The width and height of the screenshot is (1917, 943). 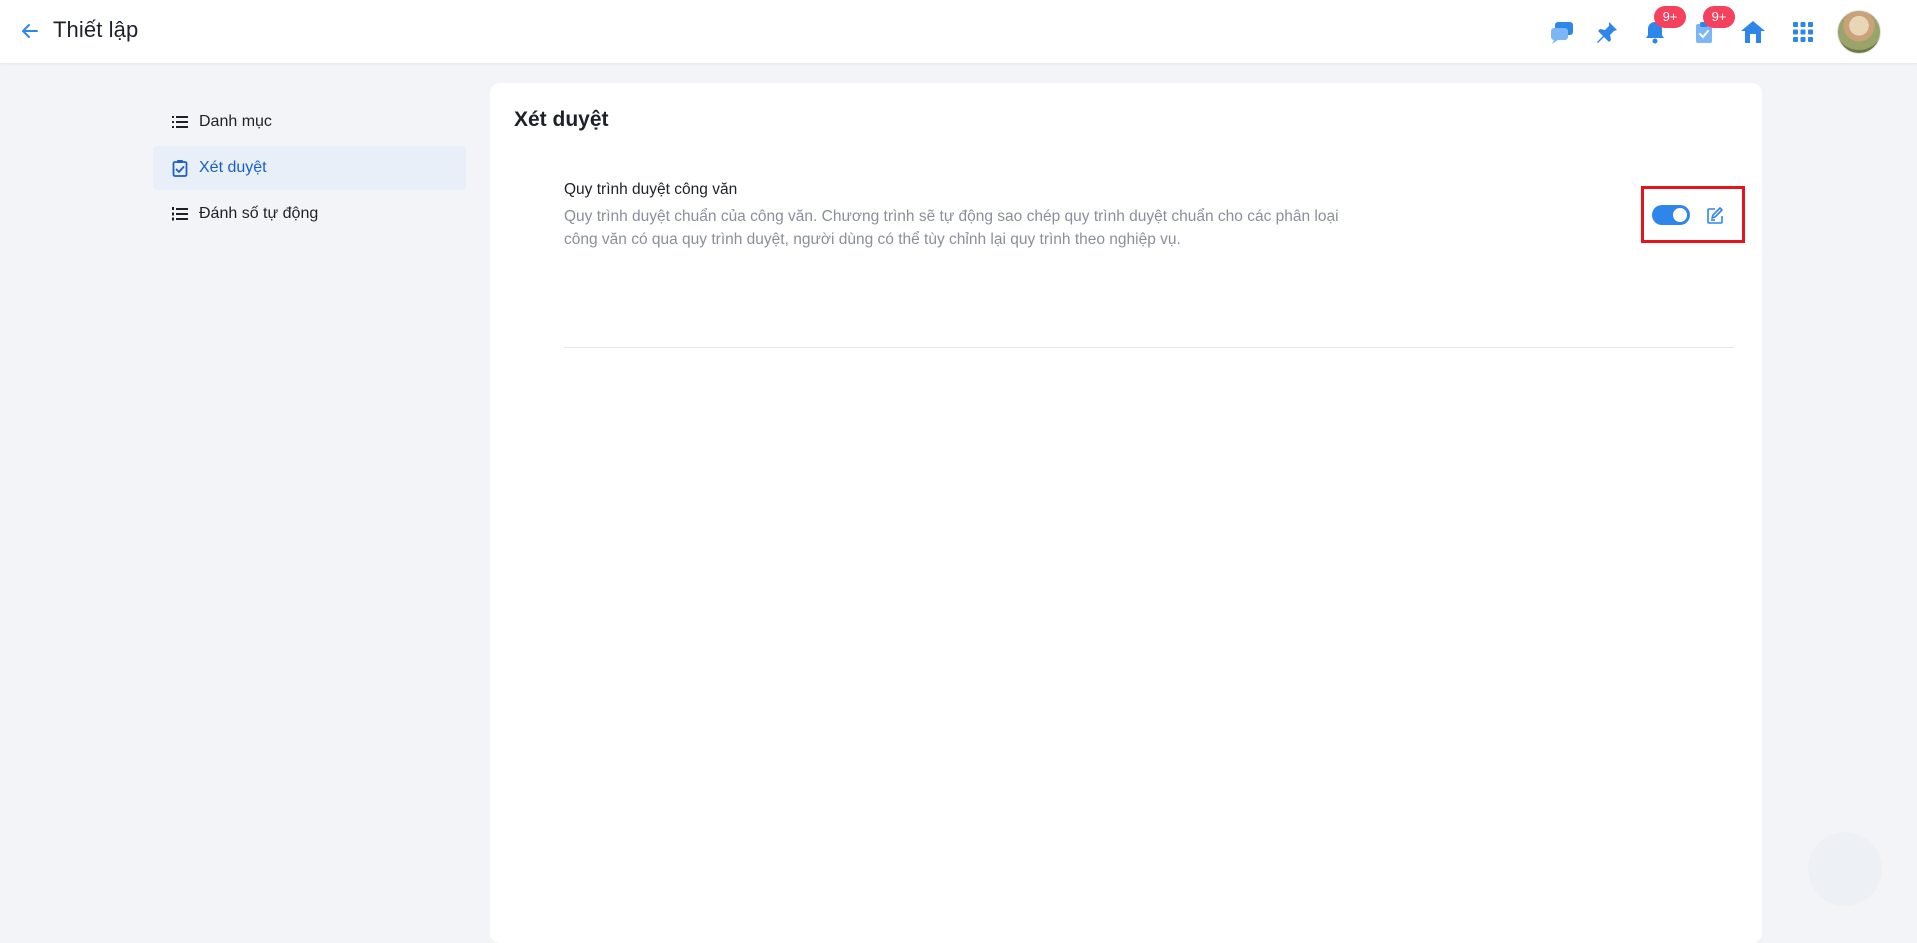 I want to click on back-arrow-icon, so click(x=30, y=31).